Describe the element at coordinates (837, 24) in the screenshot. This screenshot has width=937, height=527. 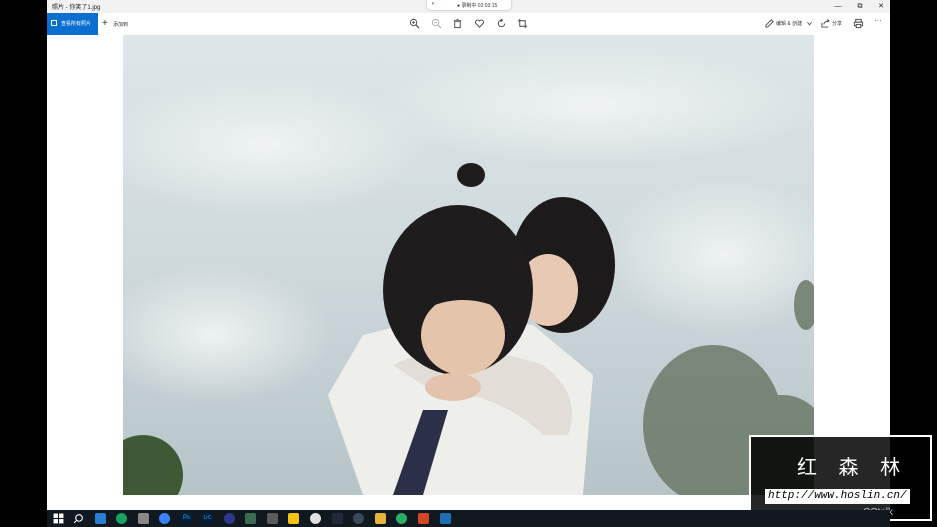
I see `share-label: 分享` at that location.